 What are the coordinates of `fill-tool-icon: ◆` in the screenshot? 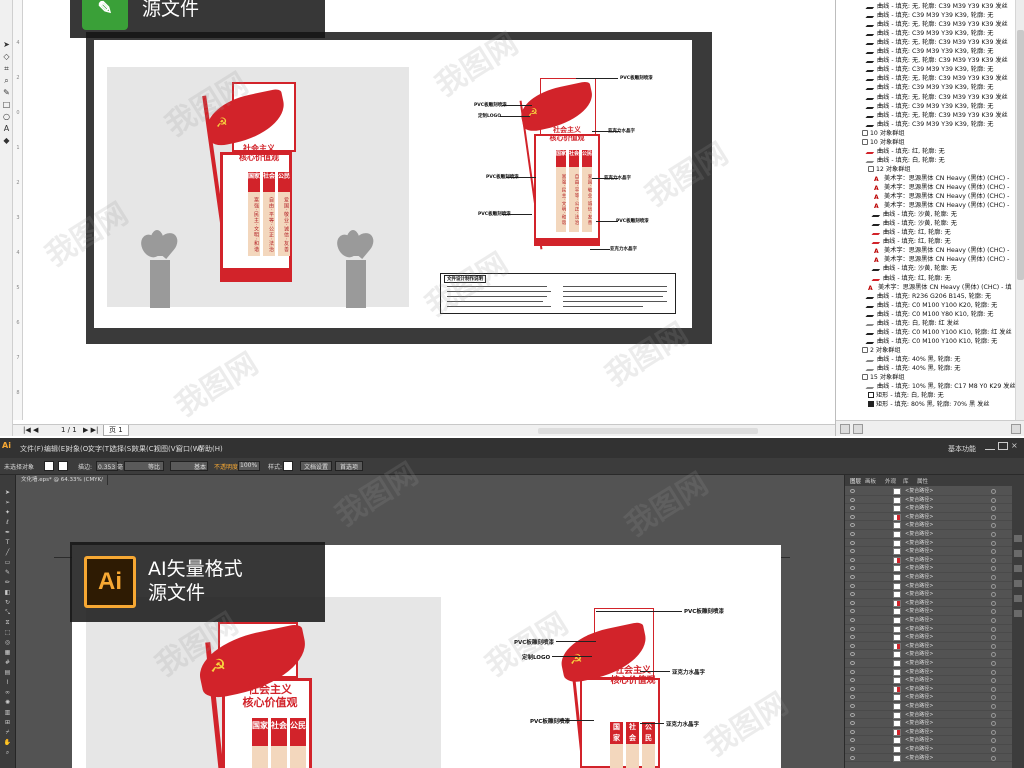 It's located at (6, 140).